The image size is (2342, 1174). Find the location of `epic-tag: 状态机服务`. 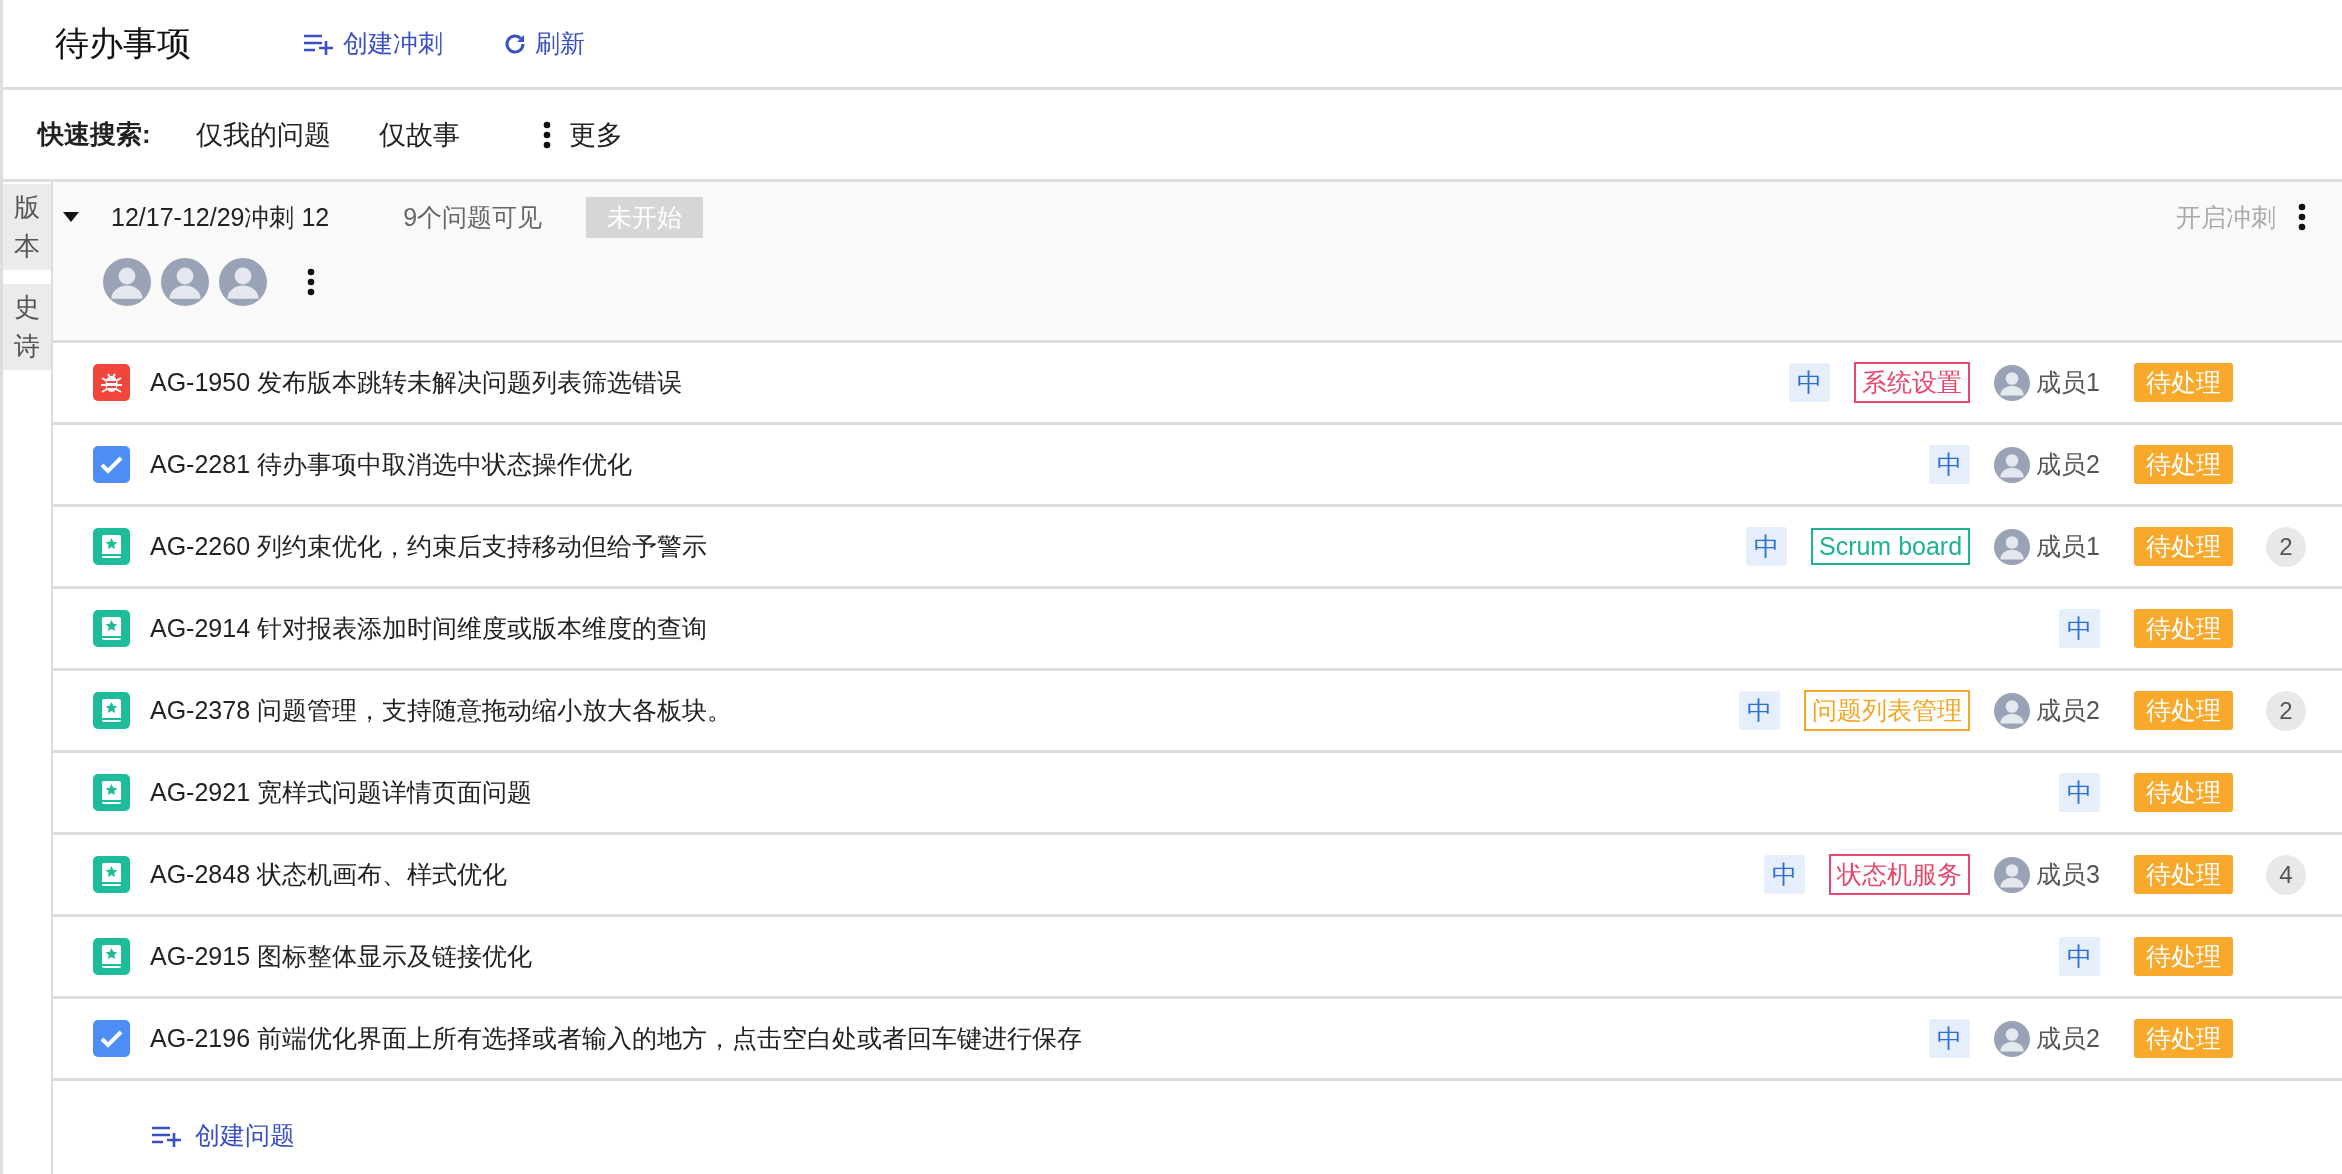

epic-tag: 状态机服务 is located at coordinates (1900, 874).